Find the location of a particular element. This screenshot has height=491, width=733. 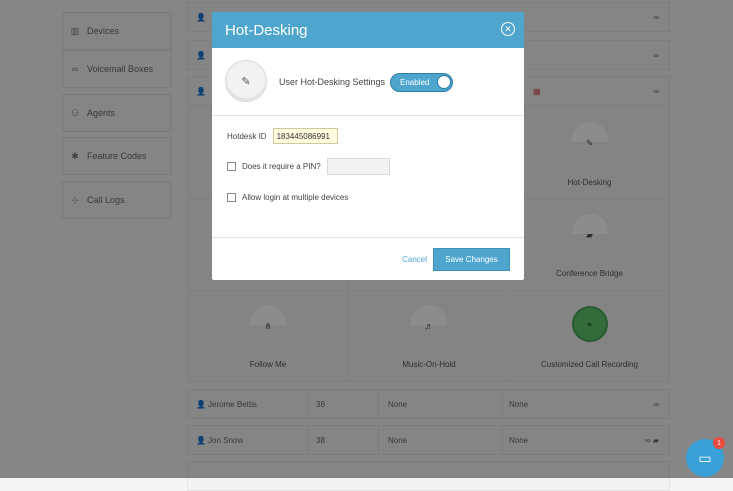

toggle-label: Enabled is located at coordinates (415, 82).